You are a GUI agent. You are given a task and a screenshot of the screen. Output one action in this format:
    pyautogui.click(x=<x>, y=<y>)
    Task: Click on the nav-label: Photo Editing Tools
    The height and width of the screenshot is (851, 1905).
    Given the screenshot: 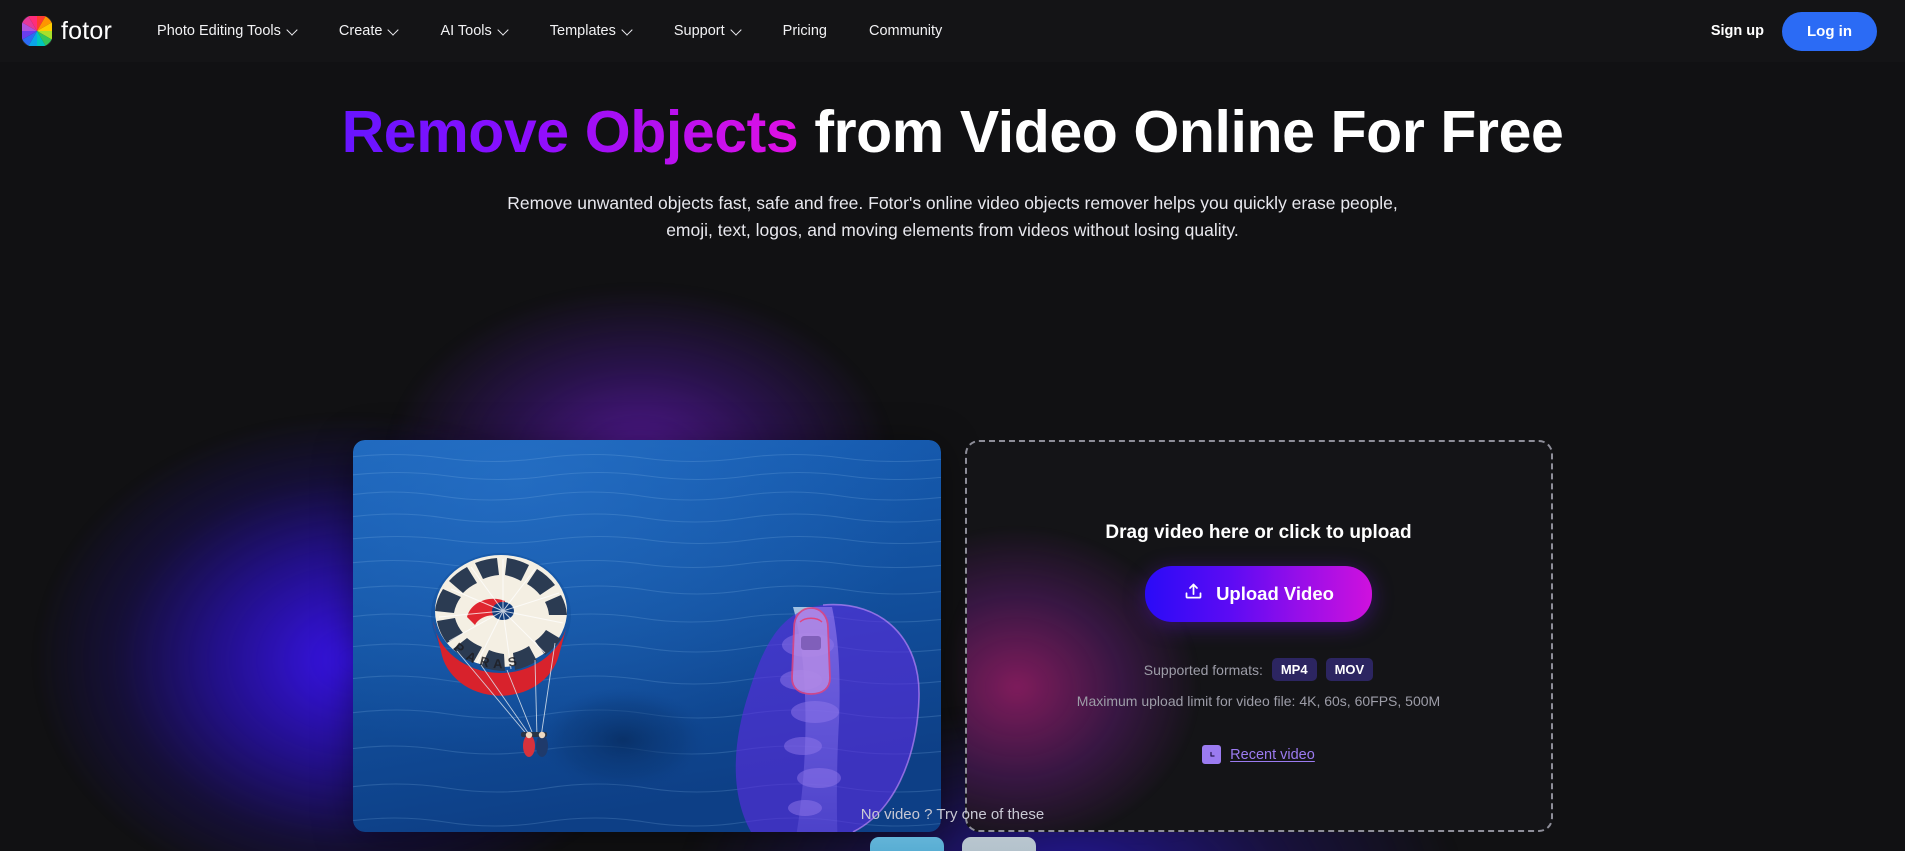 What is the action you would take?
    pyautogui.click(x=219, y=31)
    